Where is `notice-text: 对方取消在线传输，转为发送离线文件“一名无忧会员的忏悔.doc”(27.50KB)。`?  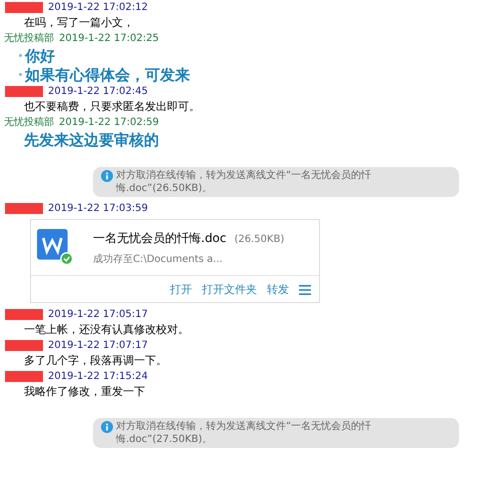
notice-text: 对方取消在线传输，转为发送离线文件“一名无忧会员的忏悔.doc”(27.50KB)。 is located at coordinates (244, 433).